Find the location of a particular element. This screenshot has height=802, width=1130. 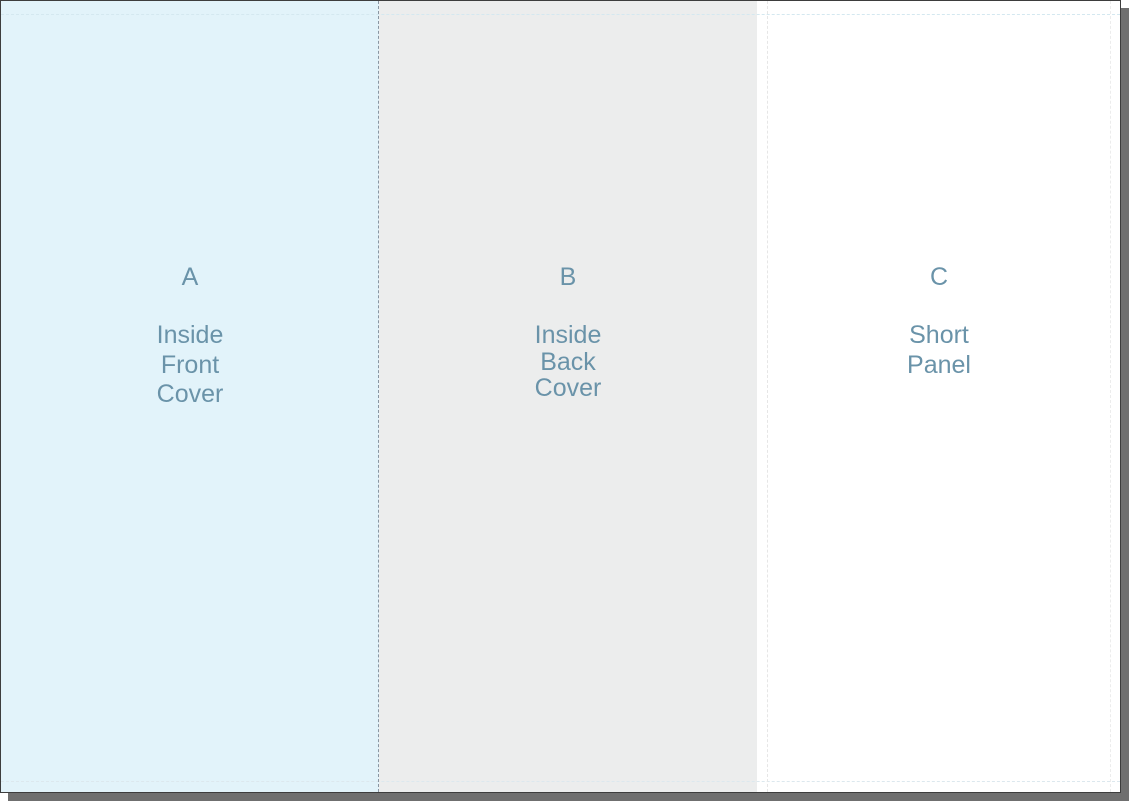

panel-b-label-line: Inside is located at coordinates (568, 335).